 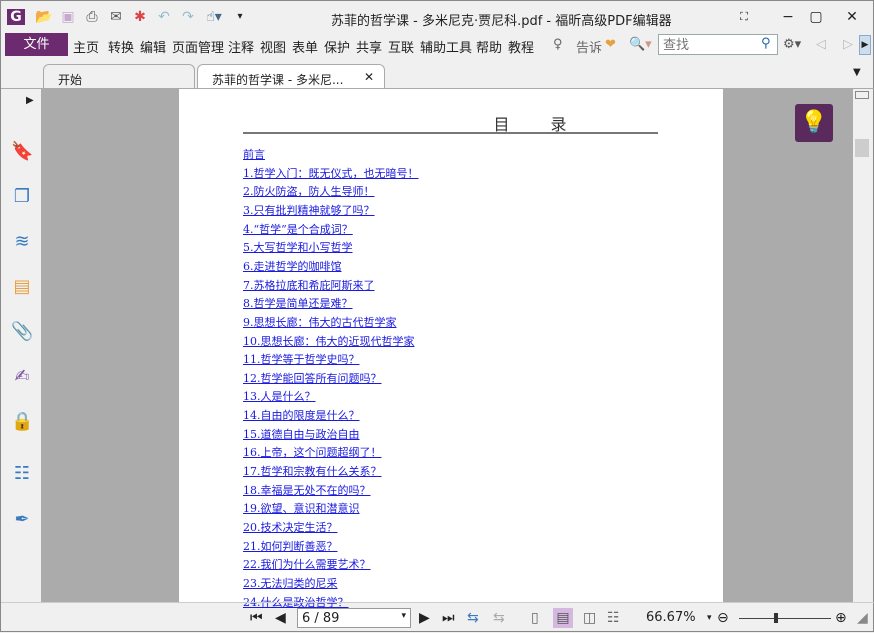 I want to click on zoom-level: 66.67%, so click(x=671, y=618).